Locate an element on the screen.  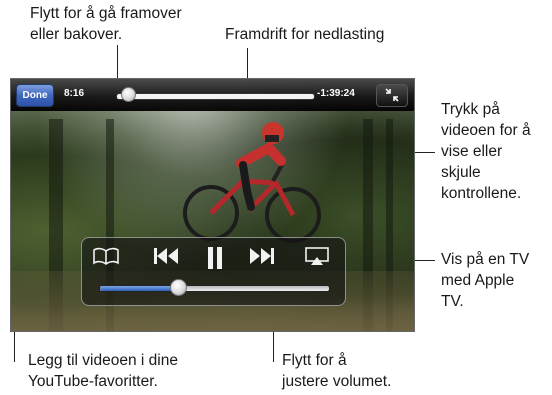
volume-knob is located at coordinates (178, 287).